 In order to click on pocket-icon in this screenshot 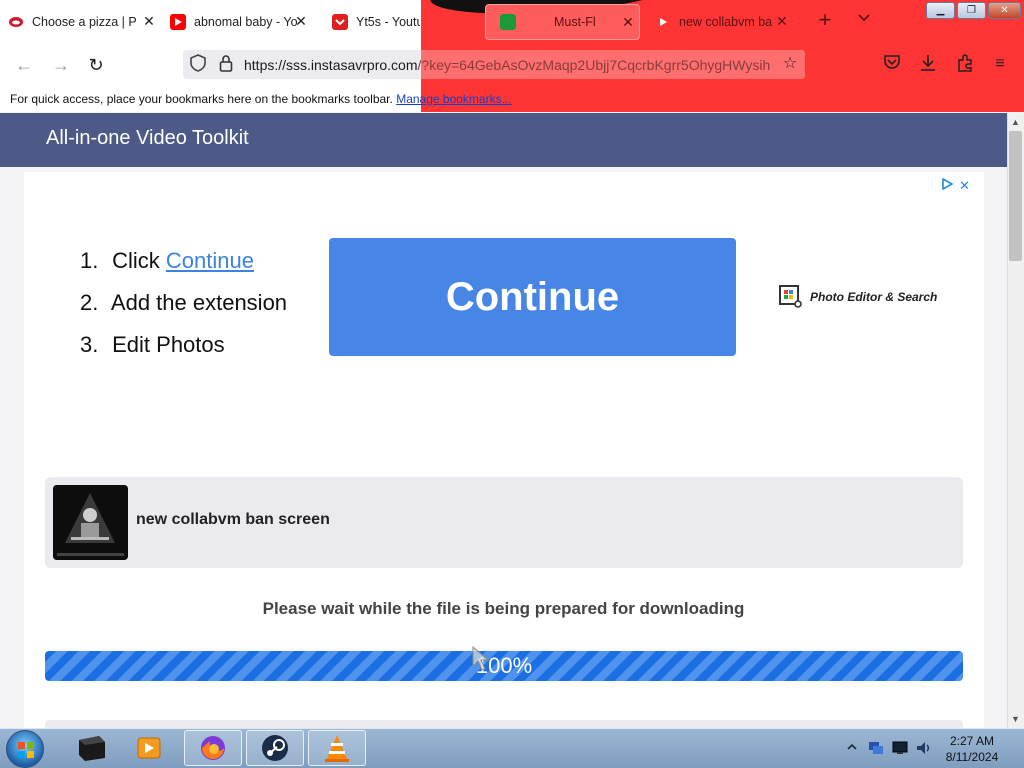, I will do `click(892, 64)`.